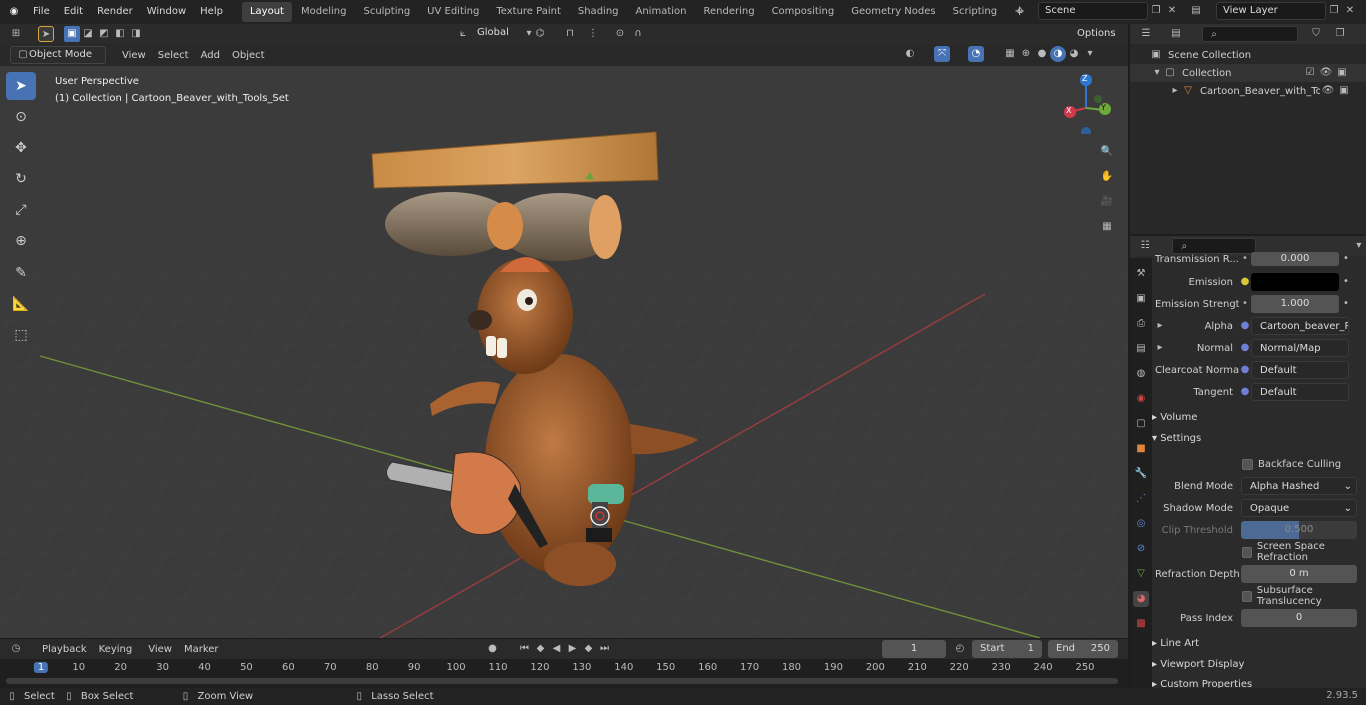 Image resolution: width=1366 pixels, height=705 pixels. I want to click on cursor-tool-icon: ⊙, so click(21, 117).